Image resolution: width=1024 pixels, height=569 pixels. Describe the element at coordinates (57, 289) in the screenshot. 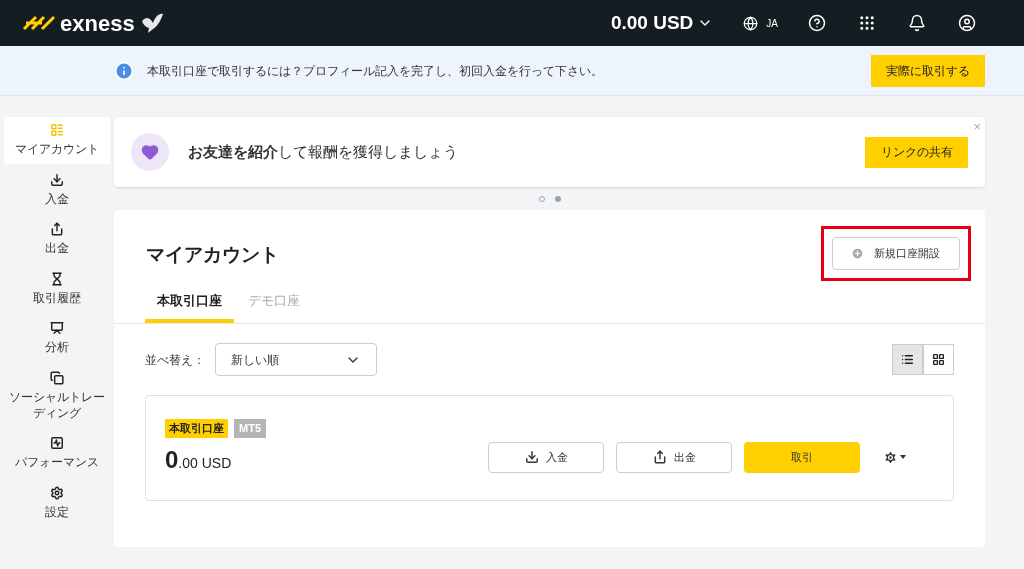

I see `sidebar-item: 取引履歴` at that location.